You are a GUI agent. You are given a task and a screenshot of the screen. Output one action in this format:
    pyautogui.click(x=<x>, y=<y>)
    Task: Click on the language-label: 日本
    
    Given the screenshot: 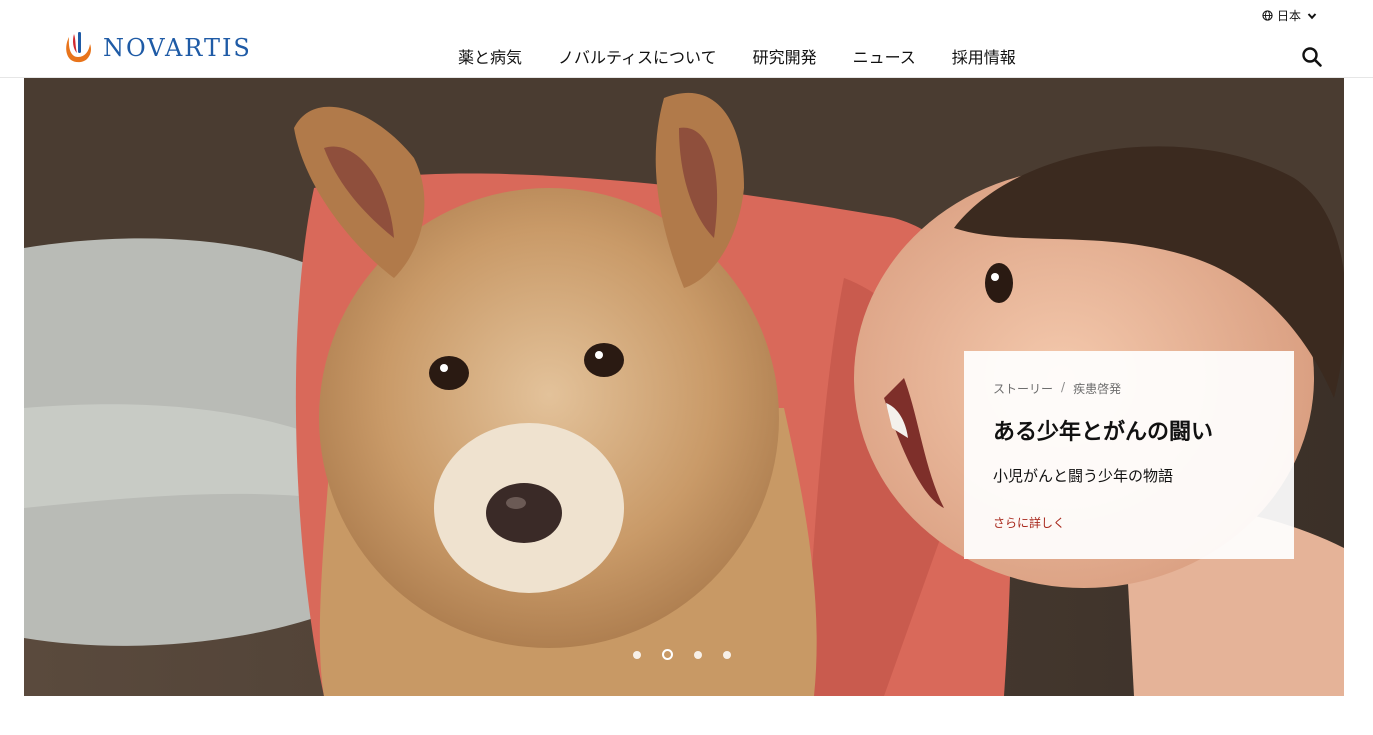 What is the action you would take?
    pyautogui.click(x=1288, y=16)
    